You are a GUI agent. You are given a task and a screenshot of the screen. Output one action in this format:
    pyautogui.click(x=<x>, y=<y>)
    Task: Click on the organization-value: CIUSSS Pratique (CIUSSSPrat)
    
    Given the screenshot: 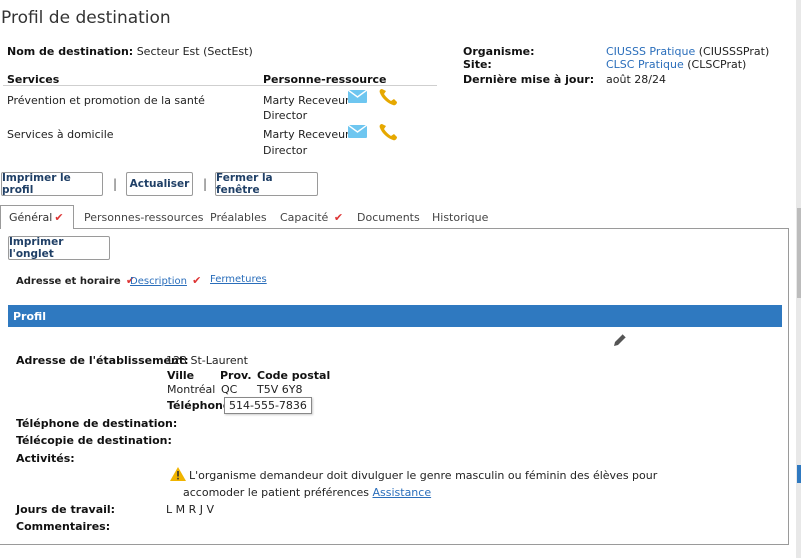 What is the action you would take?
    pyautogui.click(x=687, y=51)
    